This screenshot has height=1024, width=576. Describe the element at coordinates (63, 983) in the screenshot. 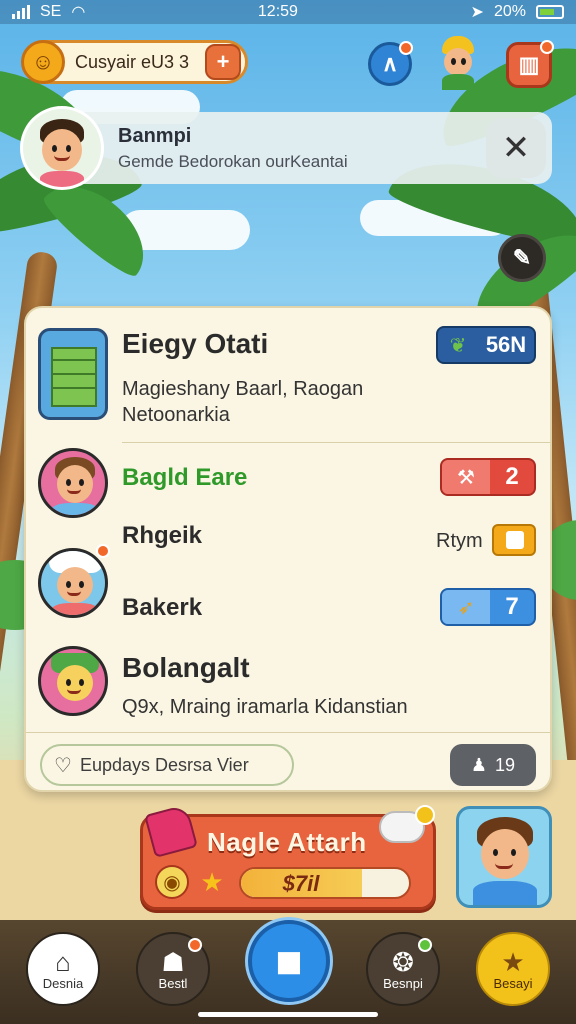

I see `nav-label: Desnia` at that location.